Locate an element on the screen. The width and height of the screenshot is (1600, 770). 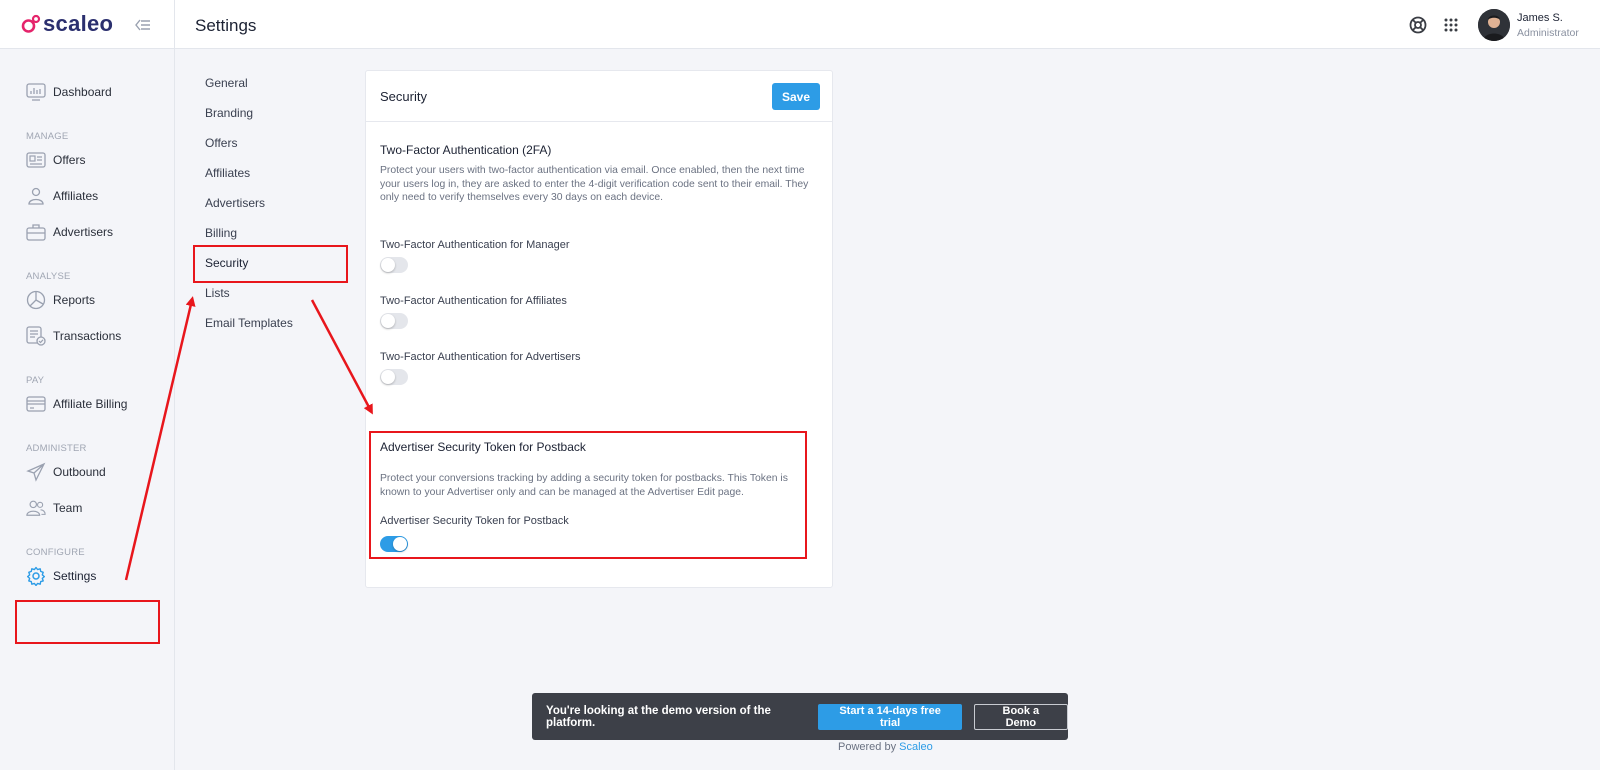
sidebar-item-affiliates: Affiliates is located at coordinates (87, 196).